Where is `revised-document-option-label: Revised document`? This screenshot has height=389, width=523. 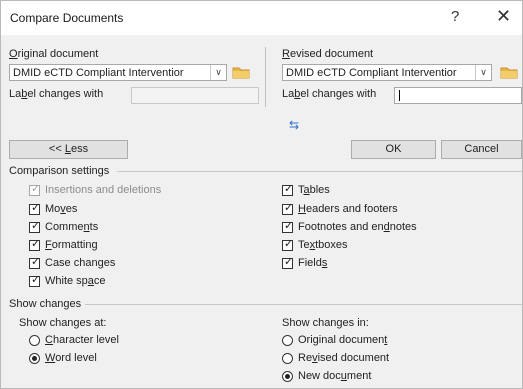
revised-document-option-label: Revised document is located at coordinates (344, 358).